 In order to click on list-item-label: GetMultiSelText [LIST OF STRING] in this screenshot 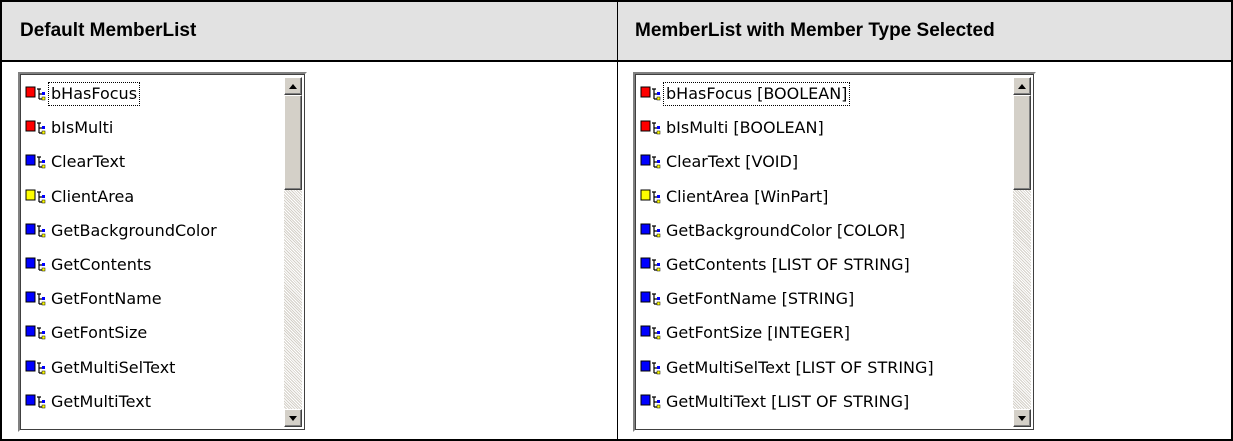, I will do `click(800, 367)`.